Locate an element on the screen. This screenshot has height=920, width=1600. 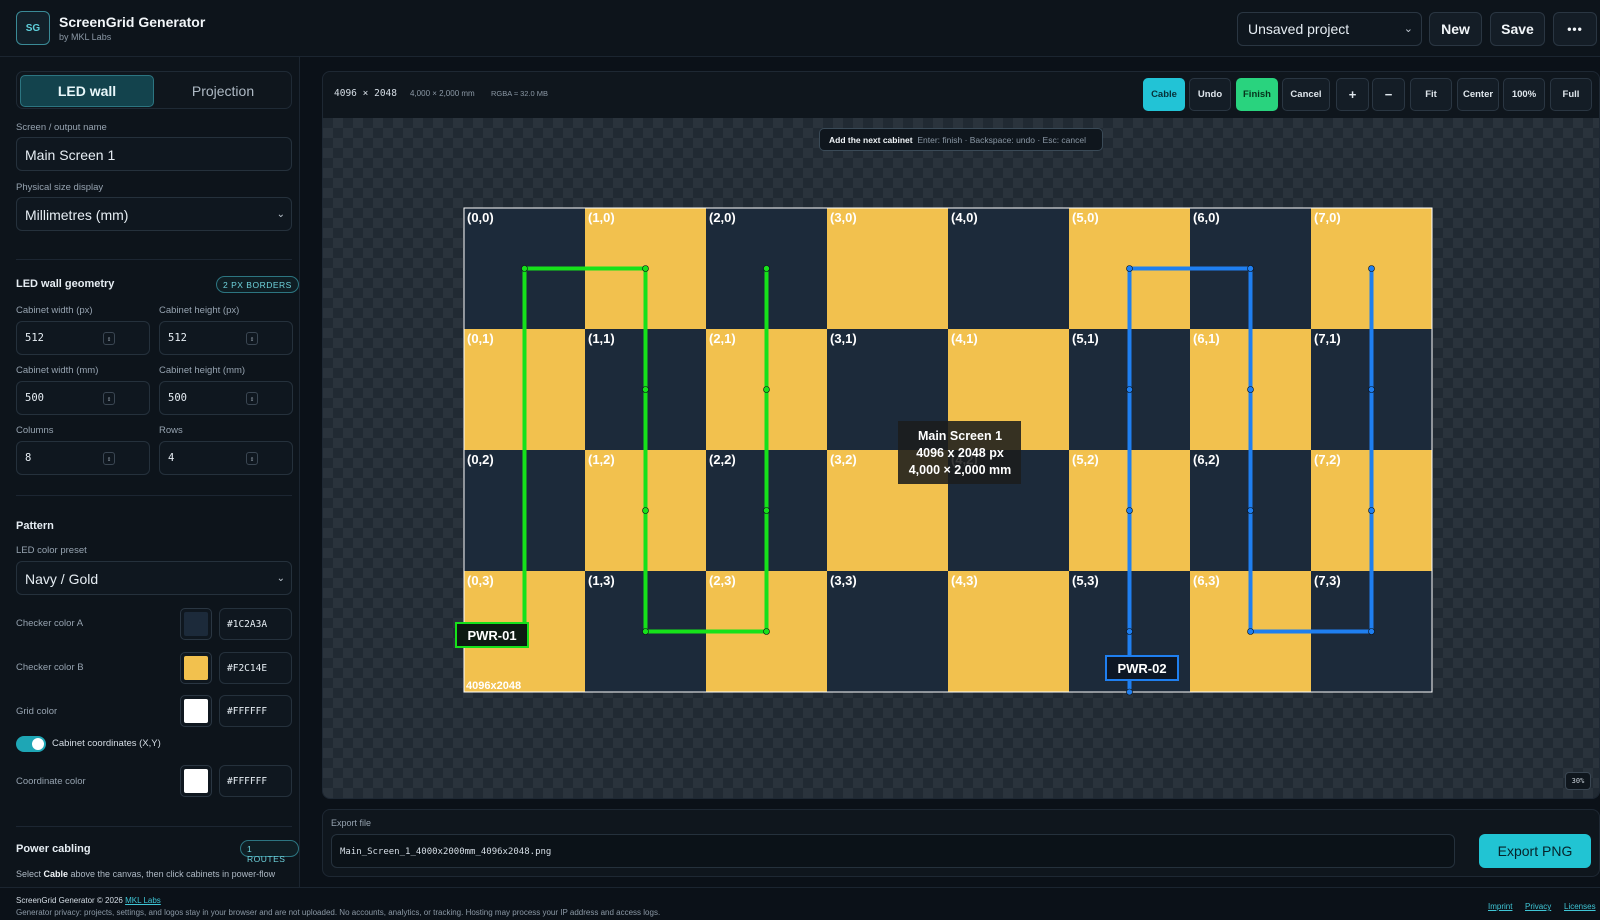
new-button: New is located at coordinates (1455, 29).